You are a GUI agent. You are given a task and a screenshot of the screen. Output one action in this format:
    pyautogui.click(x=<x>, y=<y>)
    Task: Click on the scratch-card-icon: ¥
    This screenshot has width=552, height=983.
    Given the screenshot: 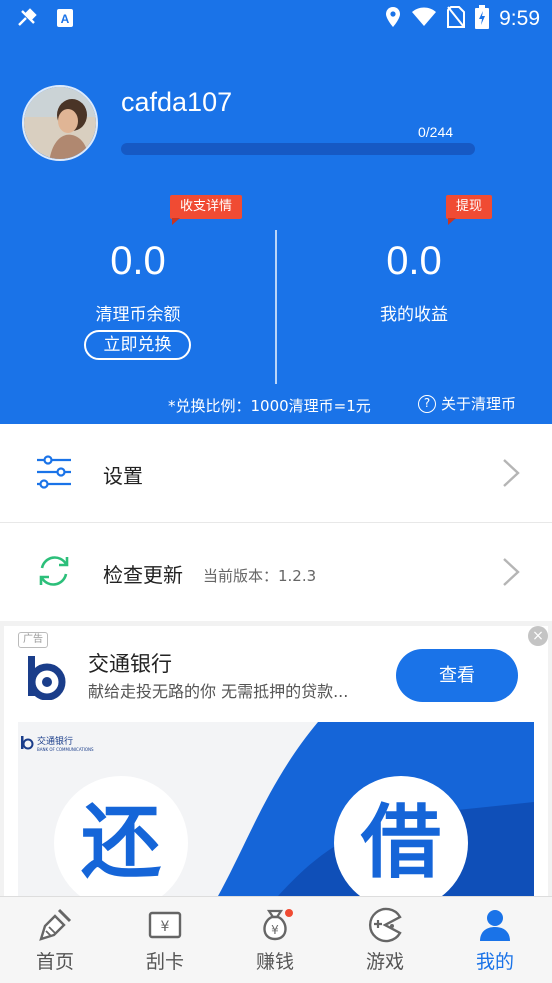 What is the action you would take?
    pyautogui.click(x=165, y=925)
    